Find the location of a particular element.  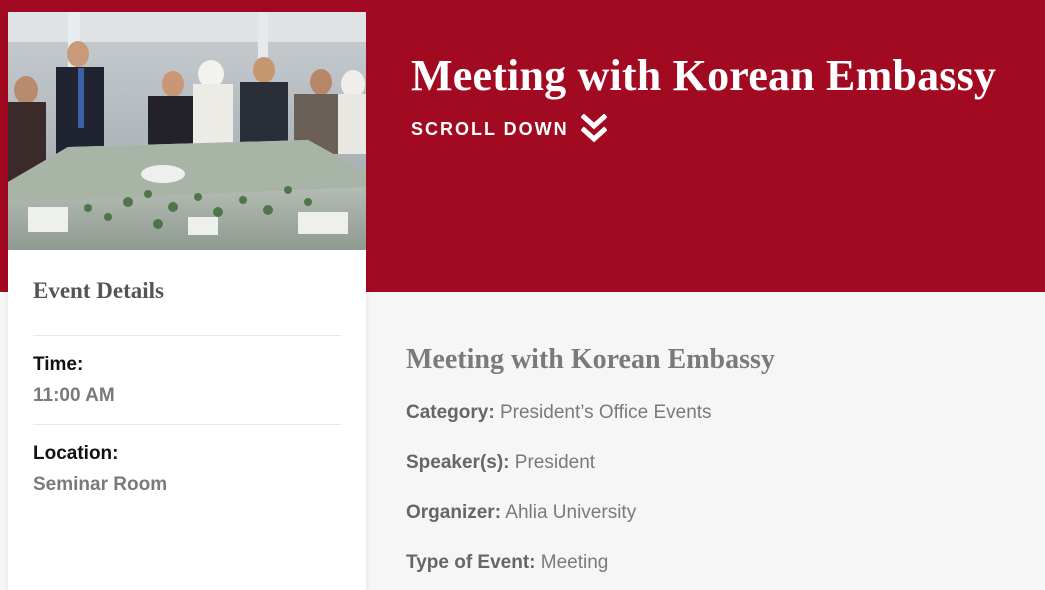

page-title: Meeting with Korean Embassy is located at coordinates (704, 75).